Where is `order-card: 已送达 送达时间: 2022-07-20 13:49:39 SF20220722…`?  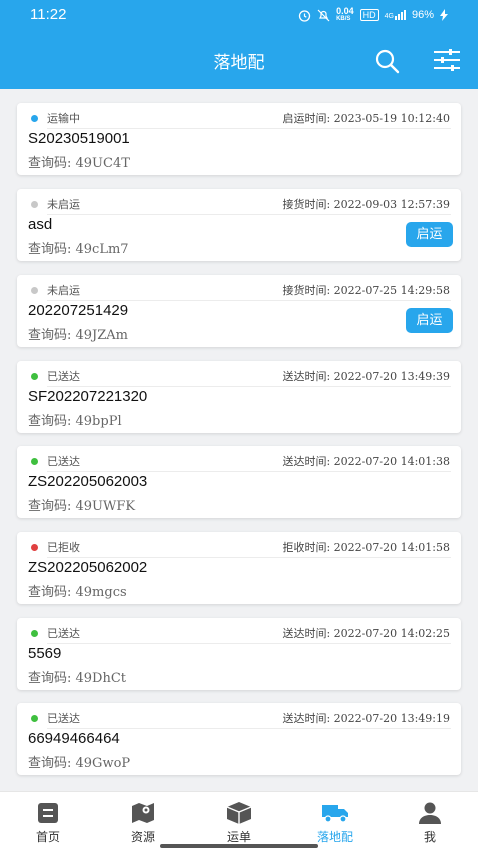
order-card: 已送达 送达时间: 2022-07-20 13:49:39 SF20220722… is located at coordinates (239, 397).